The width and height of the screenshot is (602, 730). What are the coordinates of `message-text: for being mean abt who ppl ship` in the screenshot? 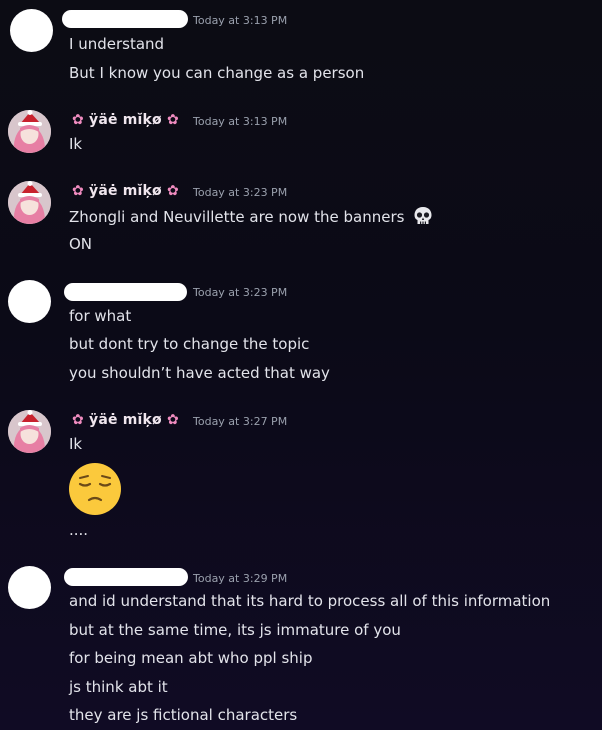 It's located at (191, 658).